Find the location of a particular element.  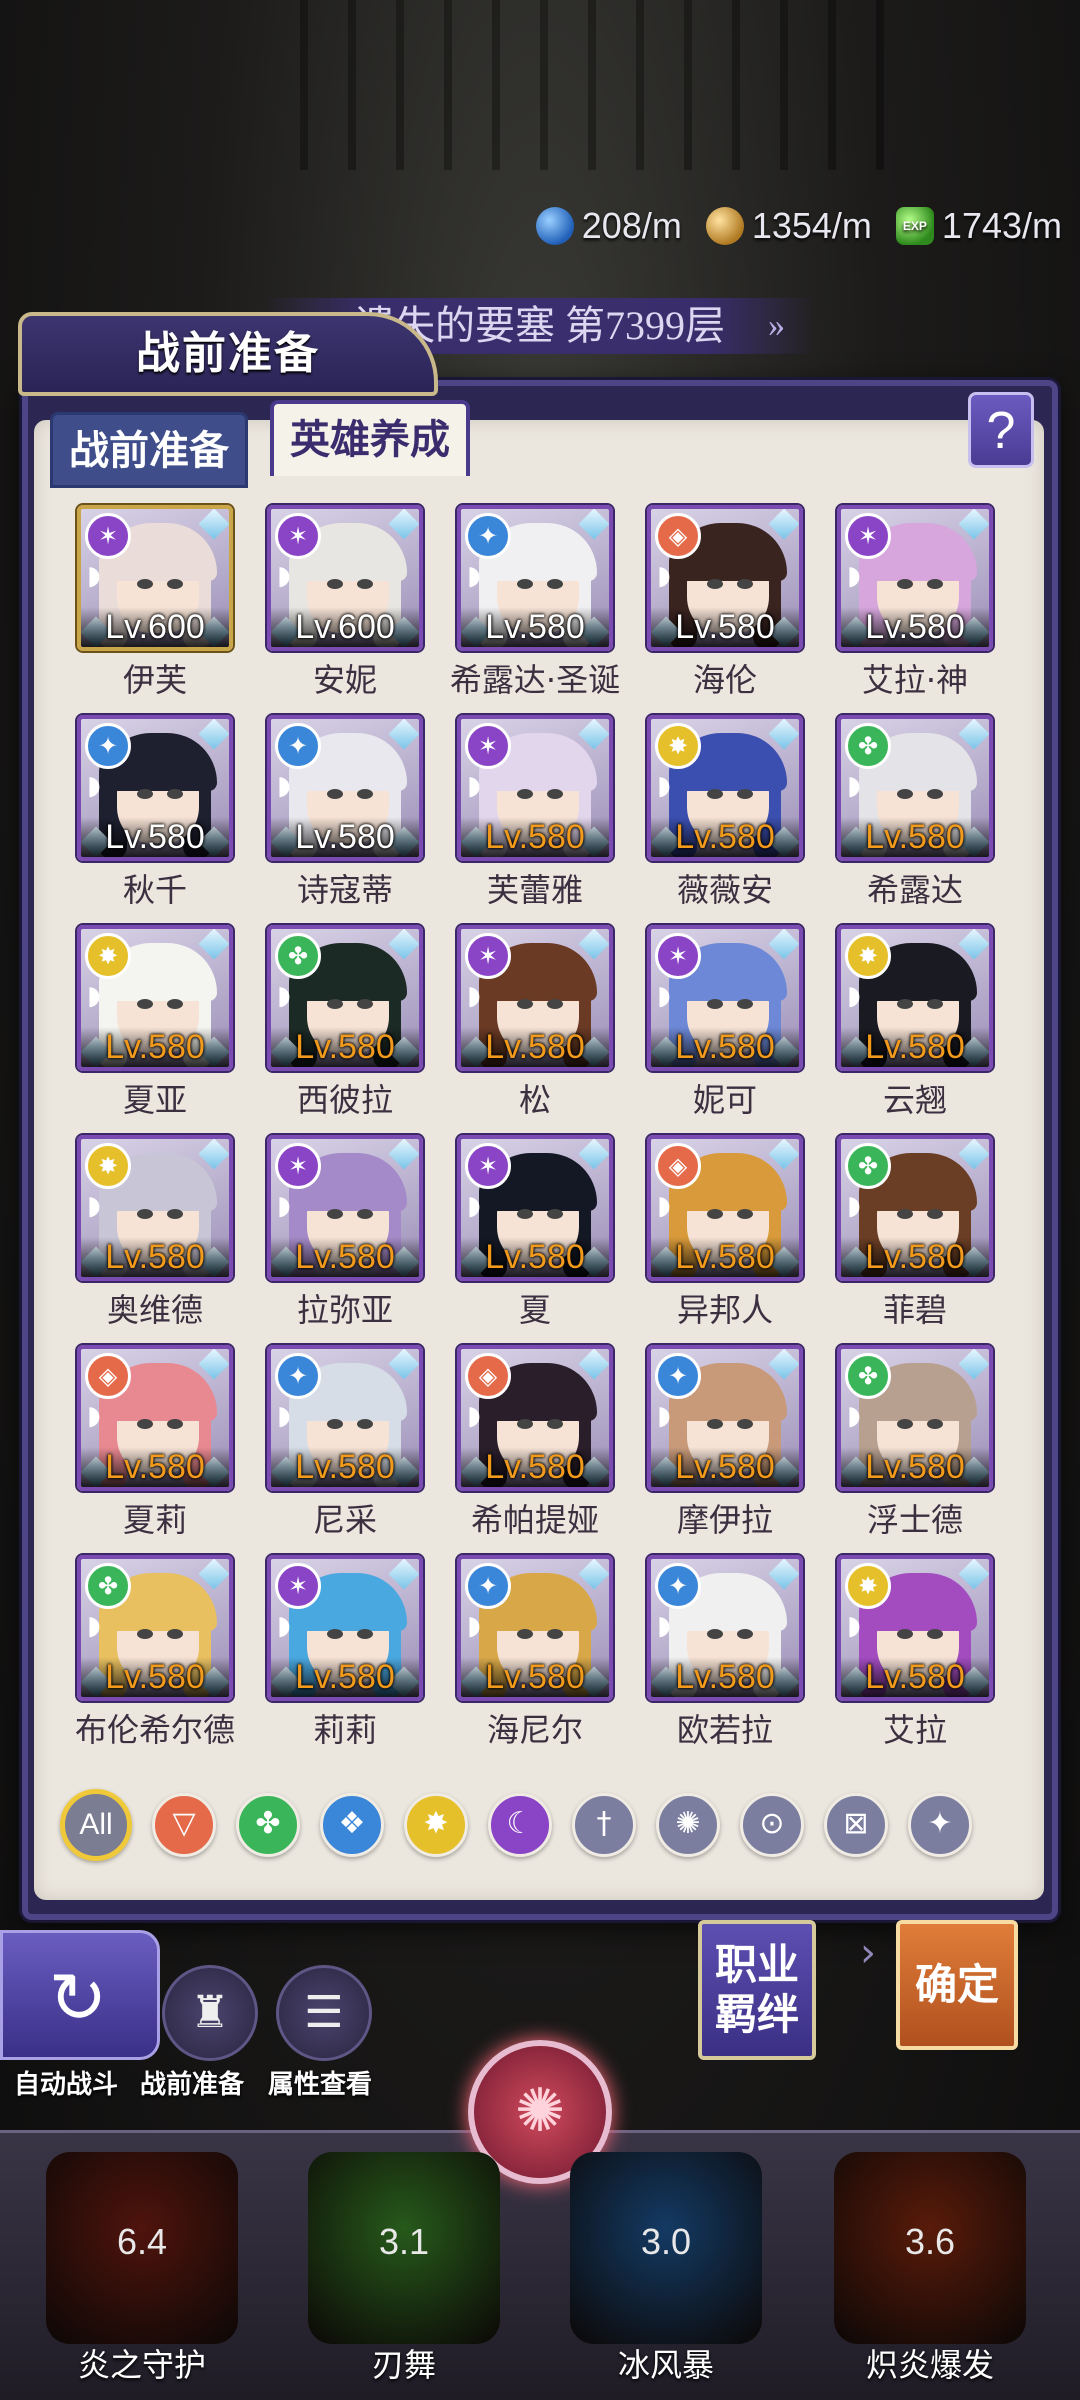

skill-button: 3.6 is located at coordinates (930, 2248).